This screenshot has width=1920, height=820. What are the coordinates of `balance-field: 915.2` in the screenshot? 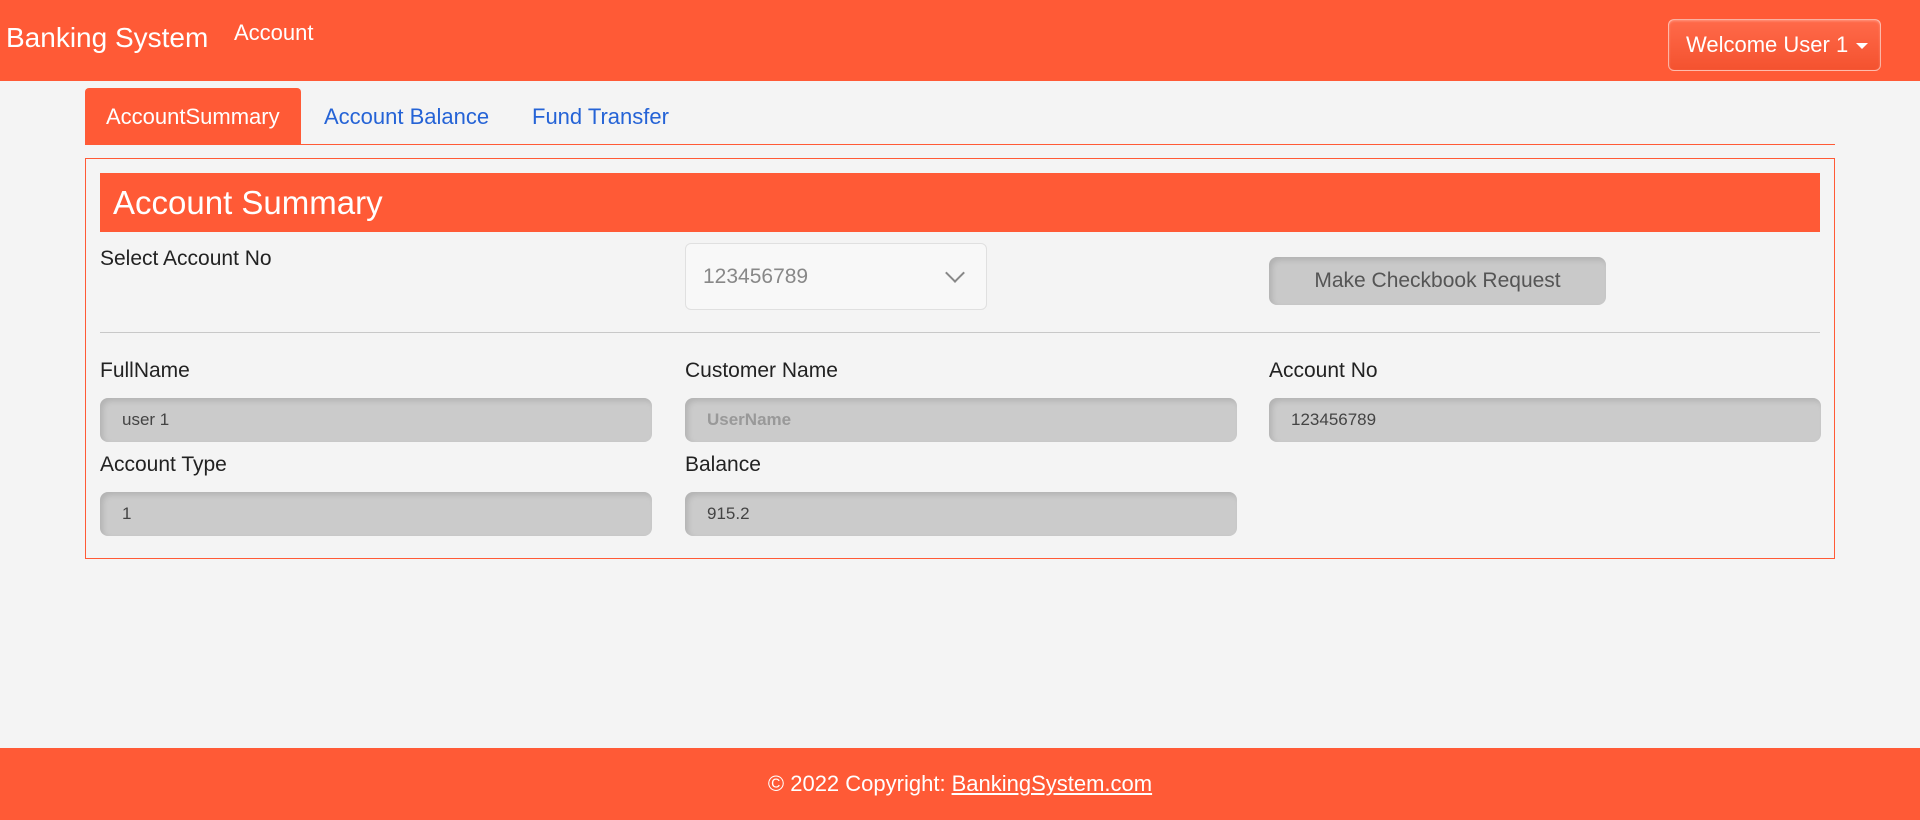 It's located at (961, 514).